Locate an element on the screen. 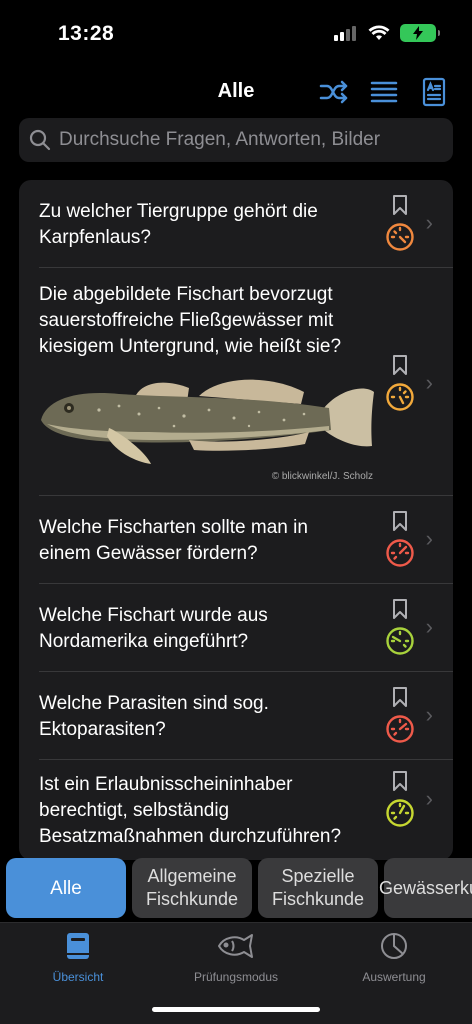  fish-image: © blickwinkel/J. Scholz is located at coordinates (209, 426).